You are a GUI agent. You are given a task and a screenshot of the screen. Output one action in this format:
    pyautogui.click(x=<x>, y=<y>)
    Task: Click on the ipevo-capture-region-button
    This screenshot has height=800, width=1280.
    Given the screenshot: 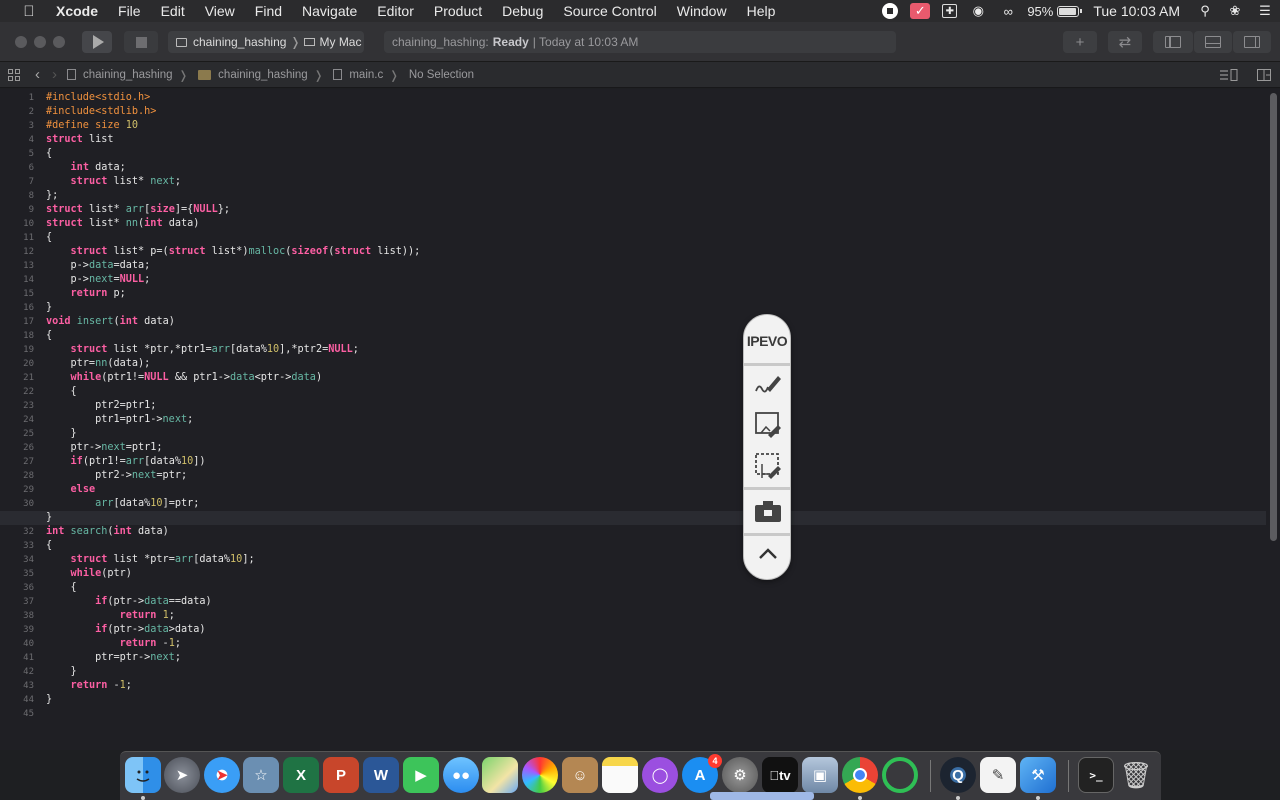 What is the action you would take?
    pyautogui.click(x=768, y=466)
    